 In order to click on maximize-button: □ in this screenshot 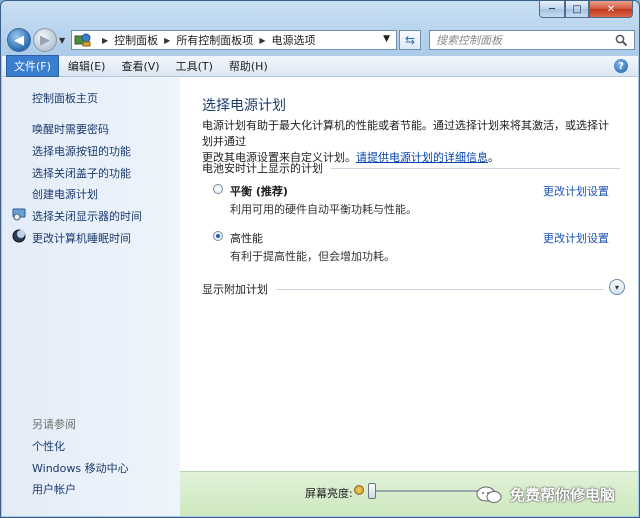, I will do `click(577, 9)`.